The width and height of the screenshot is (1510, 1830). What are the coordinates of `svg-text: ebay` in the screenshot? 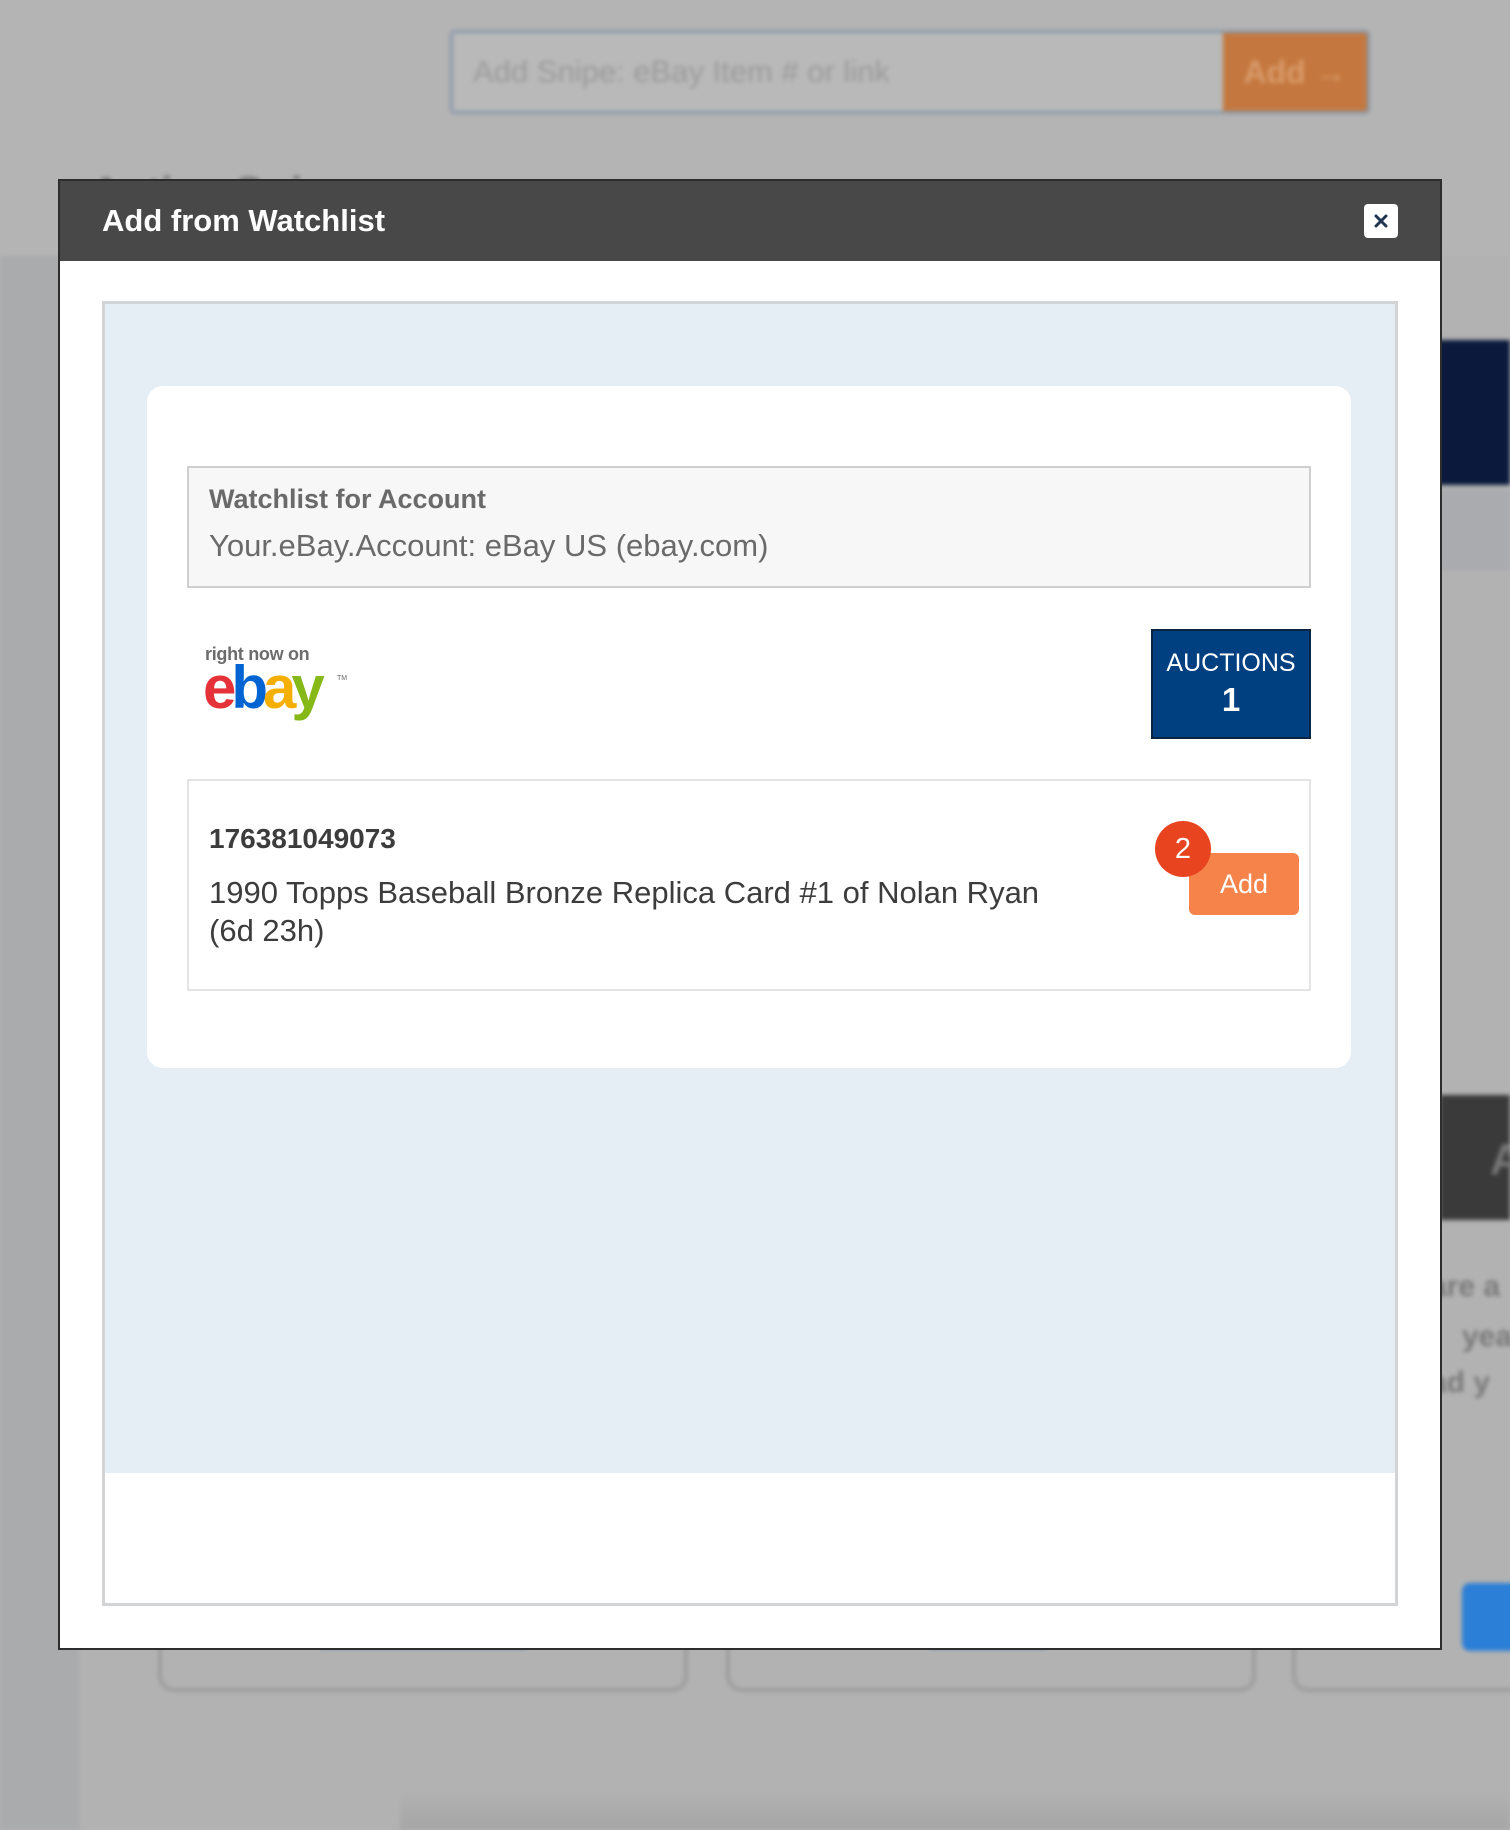 It's located at (264, 689).